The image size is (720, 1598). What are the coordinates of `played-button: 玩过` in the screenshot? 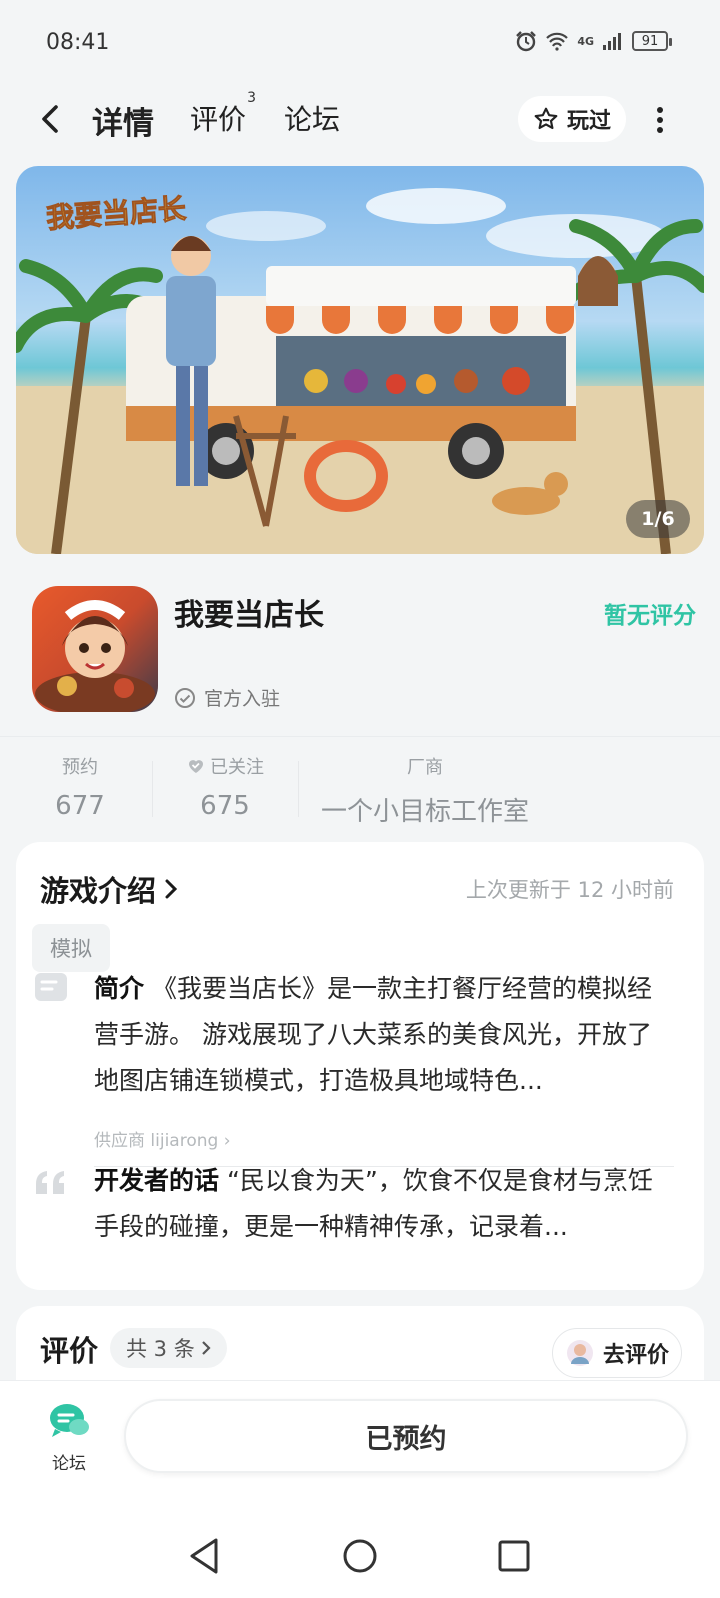 It's located at (572, 119).